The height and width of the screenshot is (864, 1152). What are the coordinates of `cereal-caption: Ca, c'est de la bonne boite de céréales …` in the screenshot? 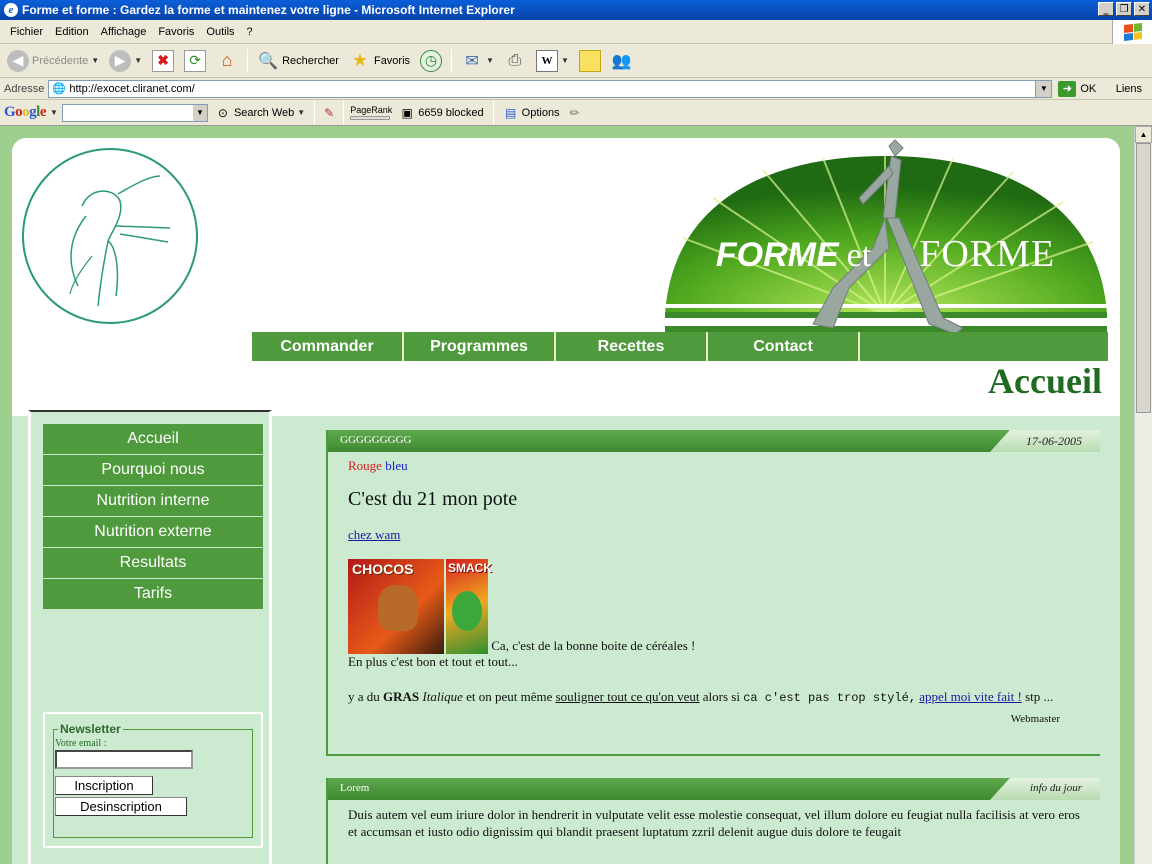 It's located at (593, 645).